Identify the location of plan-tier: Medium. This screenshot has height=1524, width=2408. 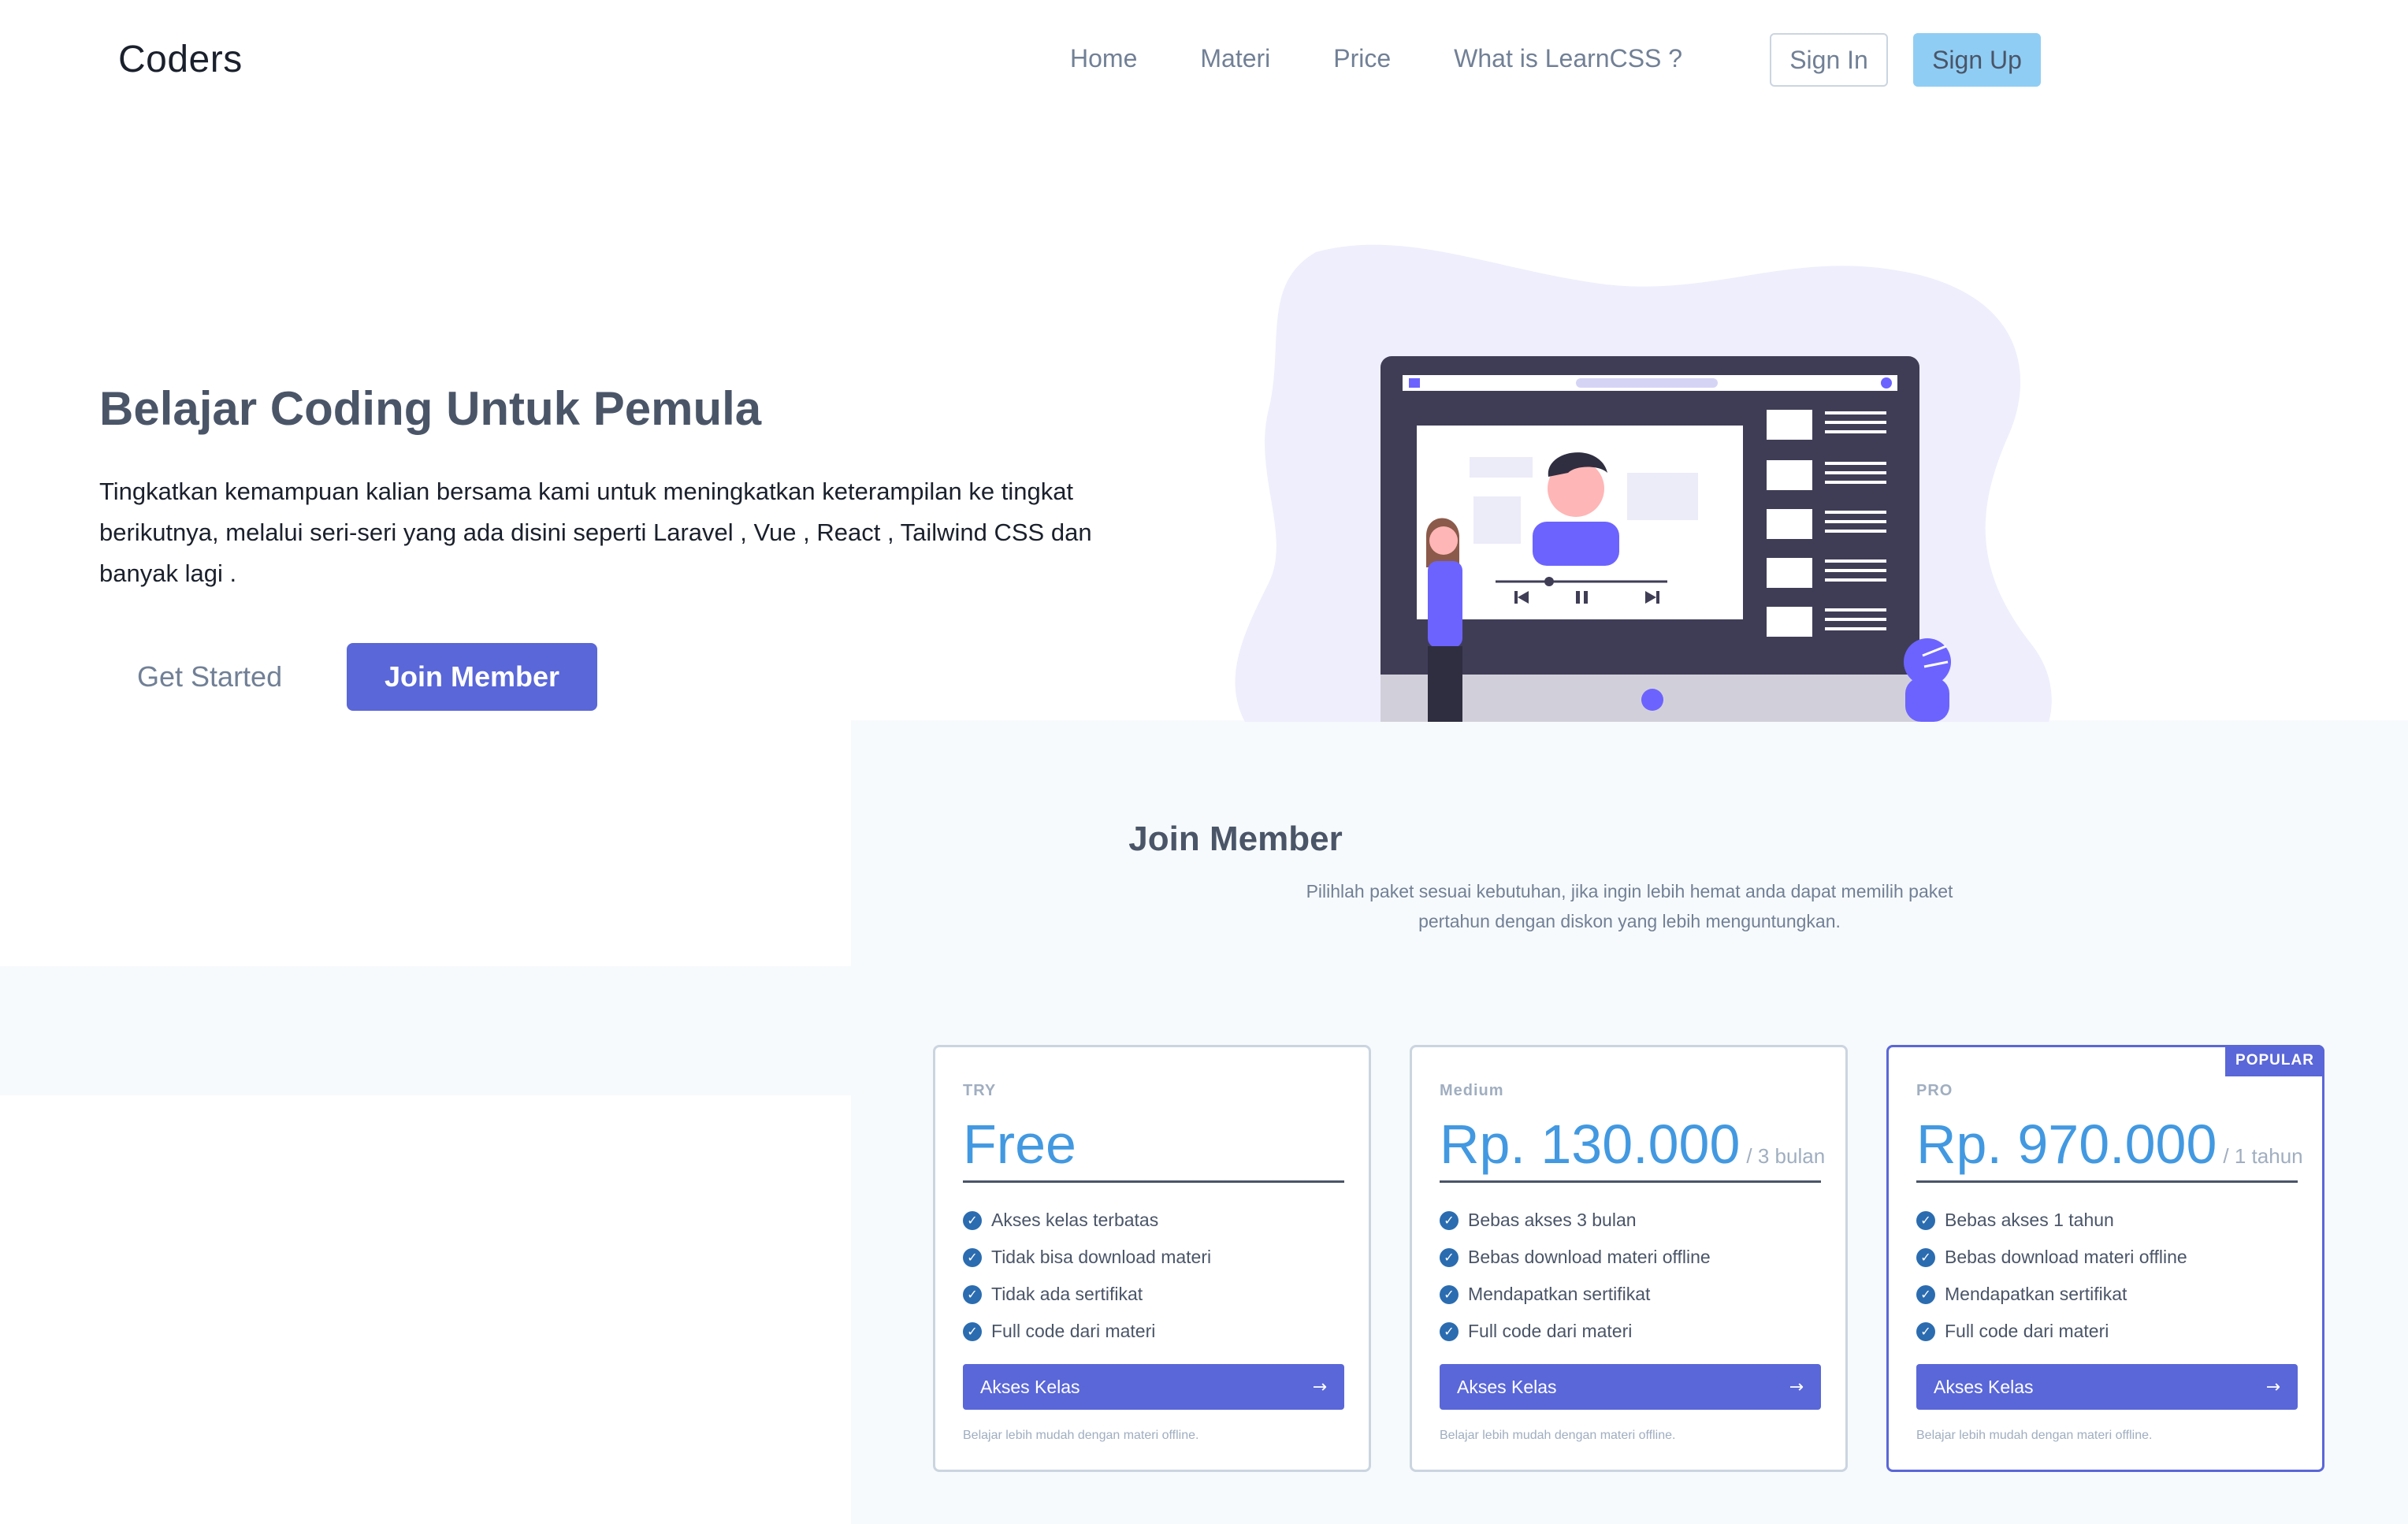
(1472, 1090).